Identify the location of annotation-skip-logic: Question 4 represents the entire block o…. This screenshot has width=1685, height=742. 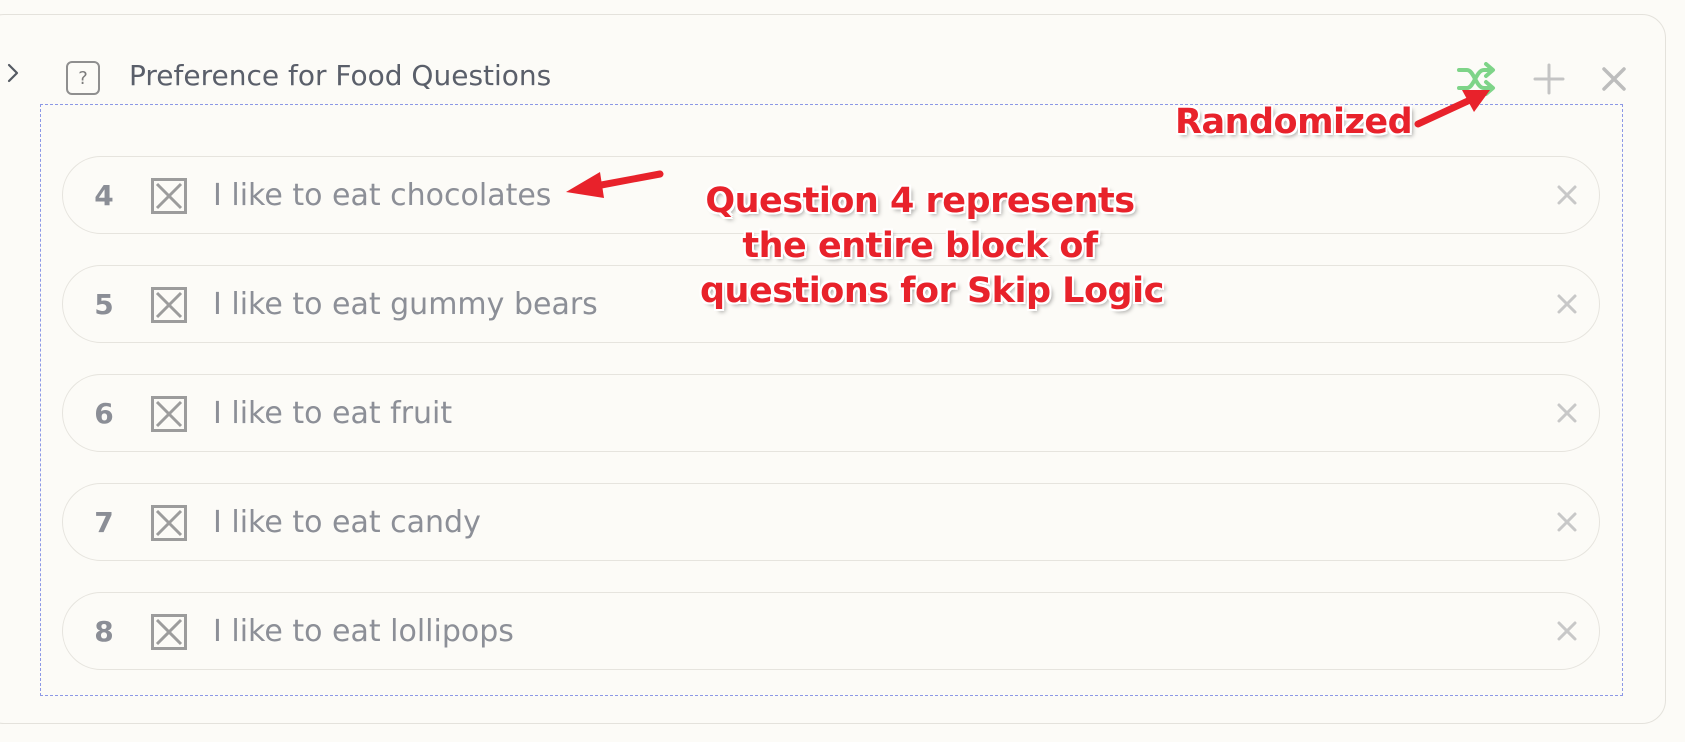
(932, 246).